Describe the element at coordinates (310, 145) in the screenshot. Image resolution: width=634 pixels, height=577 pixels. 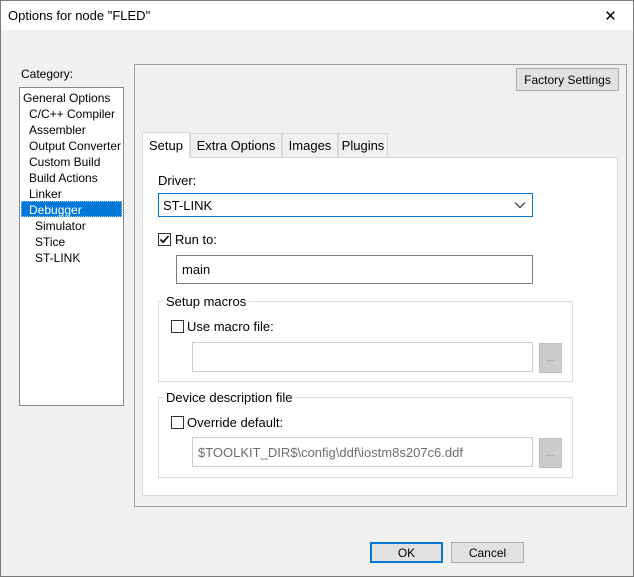
I see `tab-images: Images` at that location.